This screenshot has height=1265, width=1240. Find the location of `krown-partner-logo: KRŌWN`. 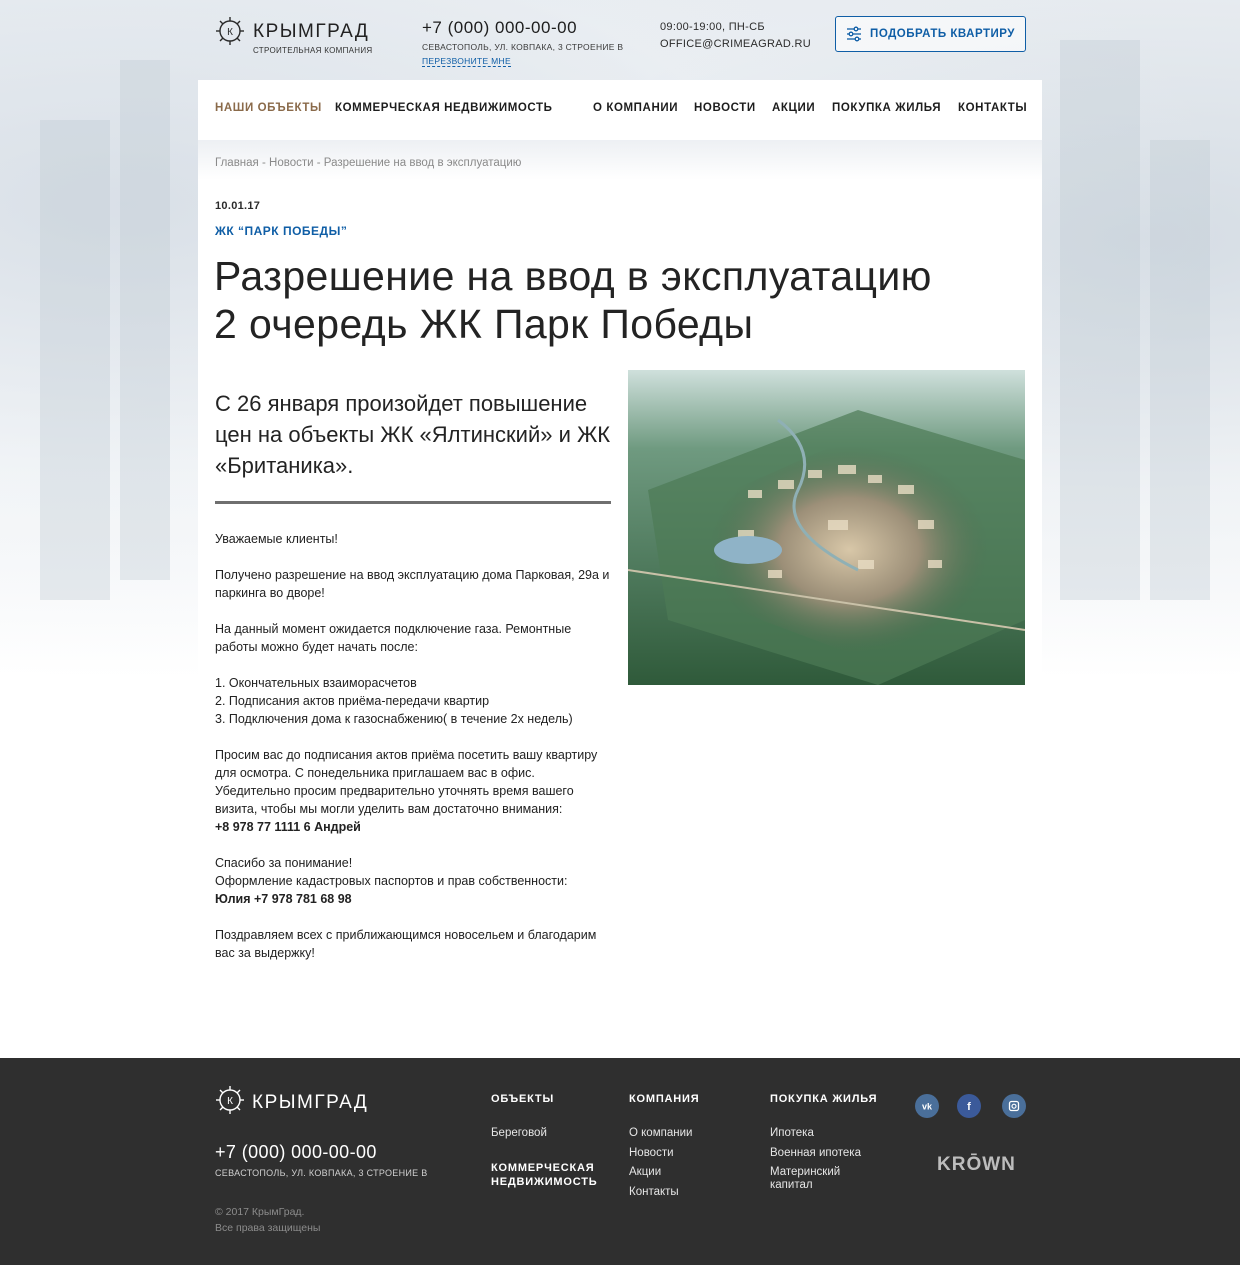

krown-partner-logo: KRŌWN is located at coordinates (976, 1165).